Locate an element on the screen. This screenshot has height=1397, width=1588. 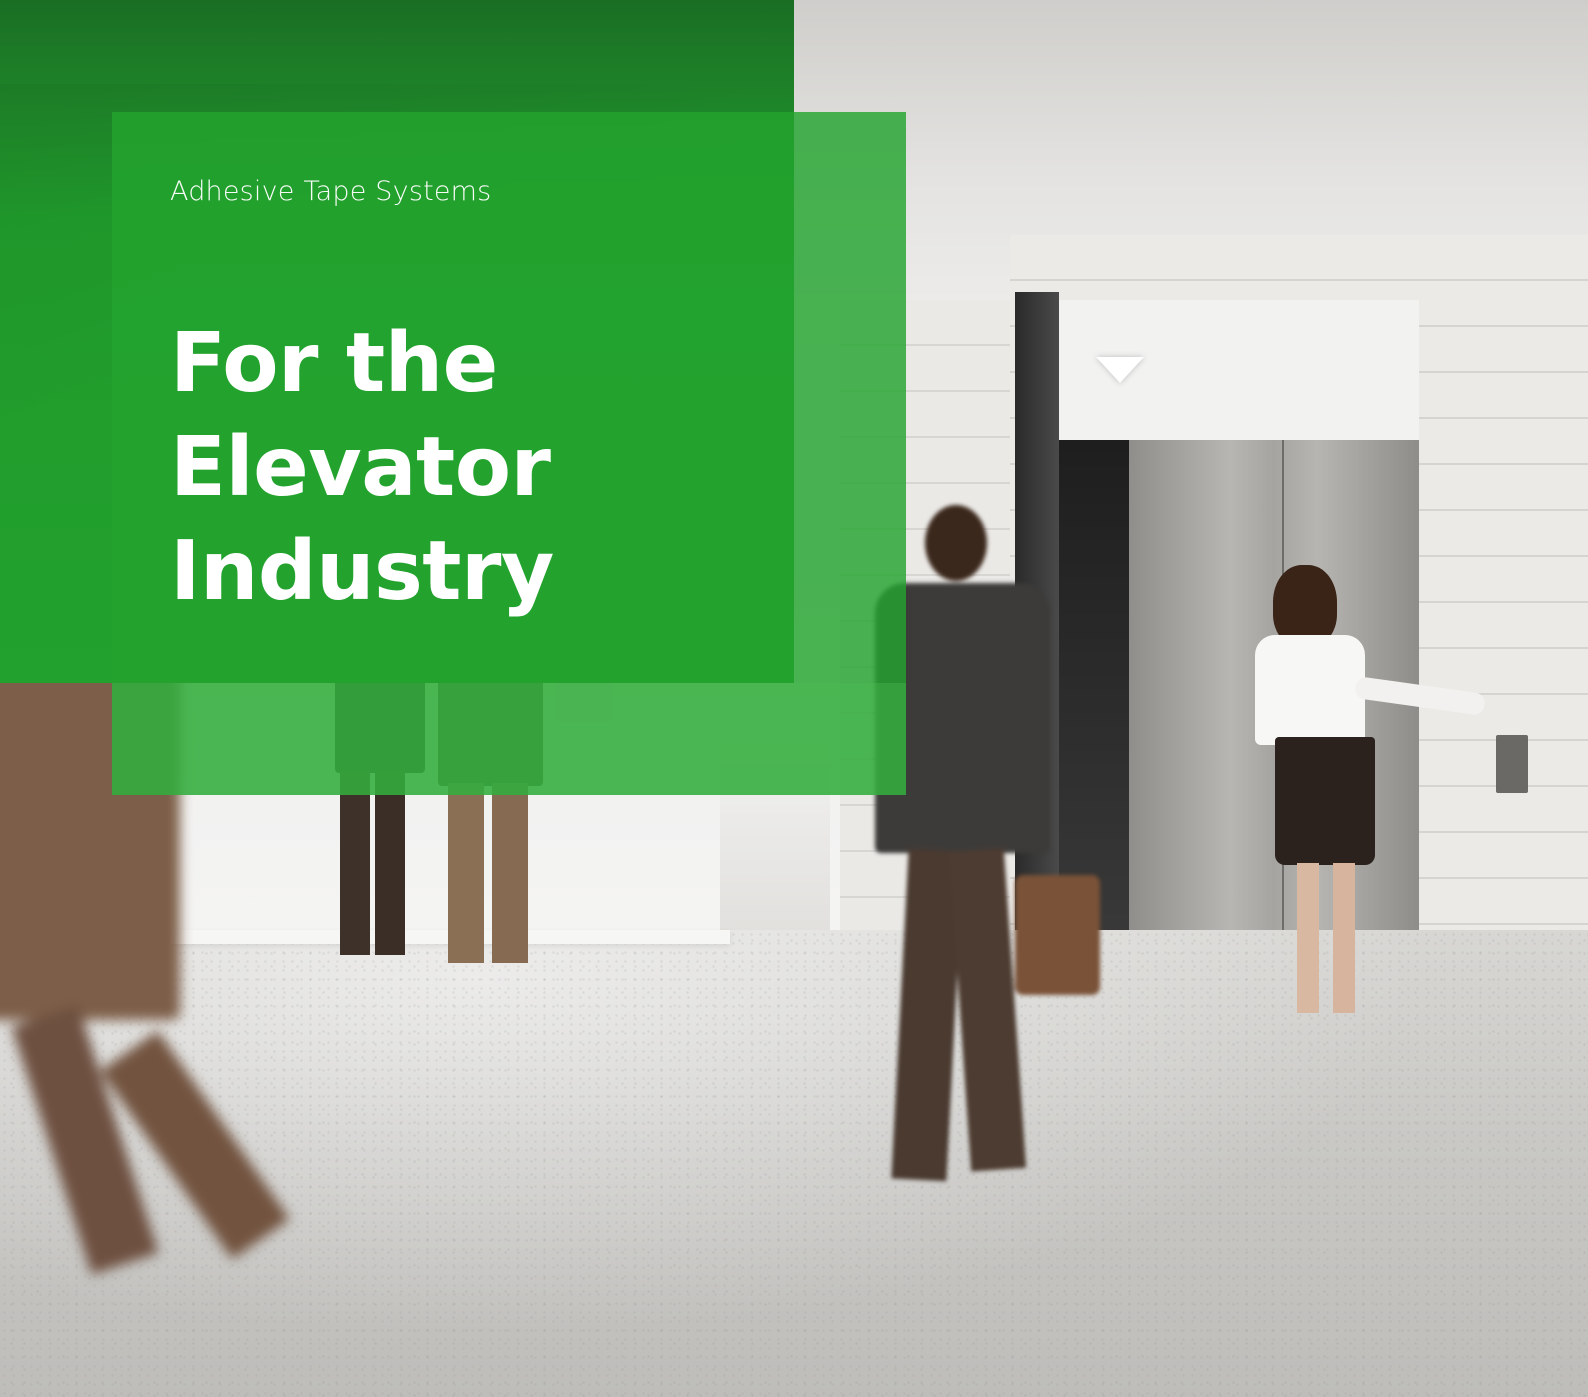
cover-headline-line-2: Industry is located at coordinates (362, 571).